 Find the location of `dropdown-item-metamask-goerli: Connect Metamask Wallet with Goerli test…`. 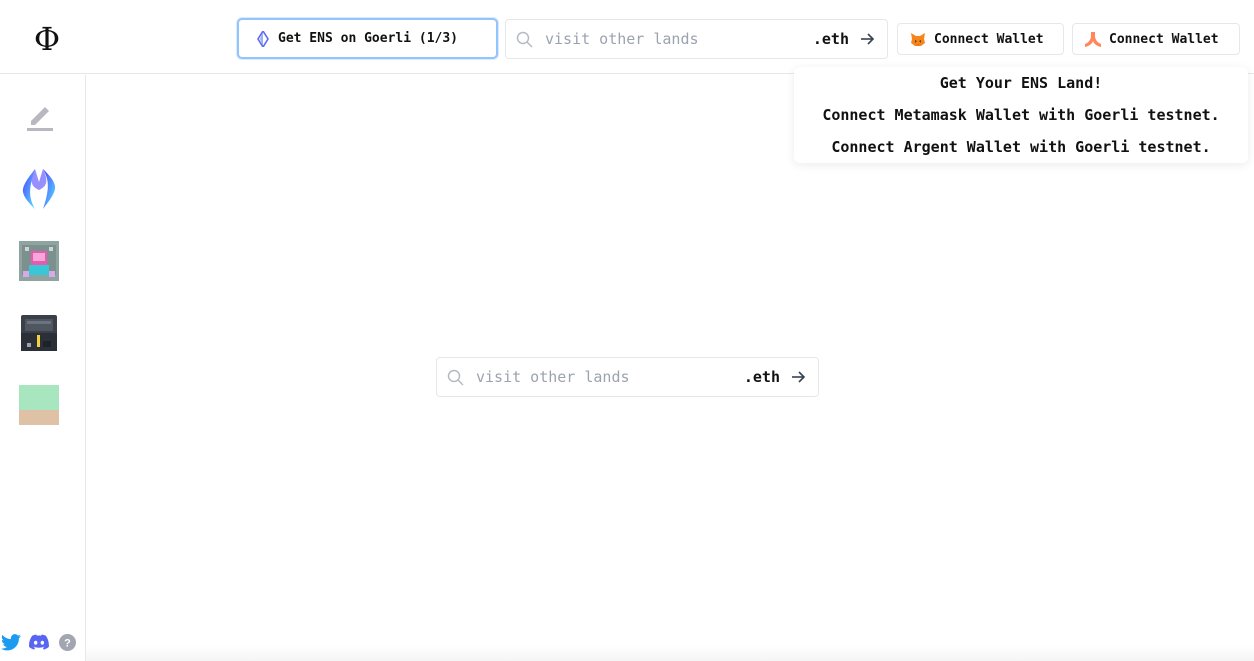

dropdown-item-metamask-goerli: Connect Metamask Wallet with Goerli test… is located at coordinates (1021, 115).